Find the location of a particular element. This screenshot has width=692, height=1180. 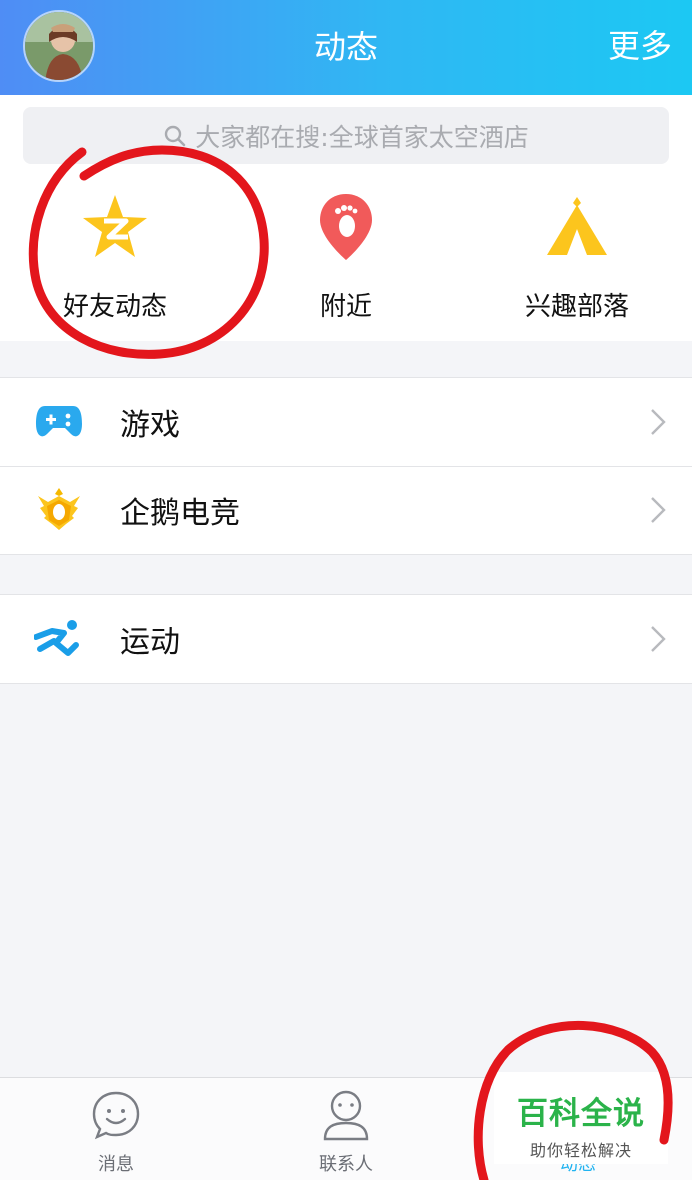

runner-icon is located at coordinates (60, 639).